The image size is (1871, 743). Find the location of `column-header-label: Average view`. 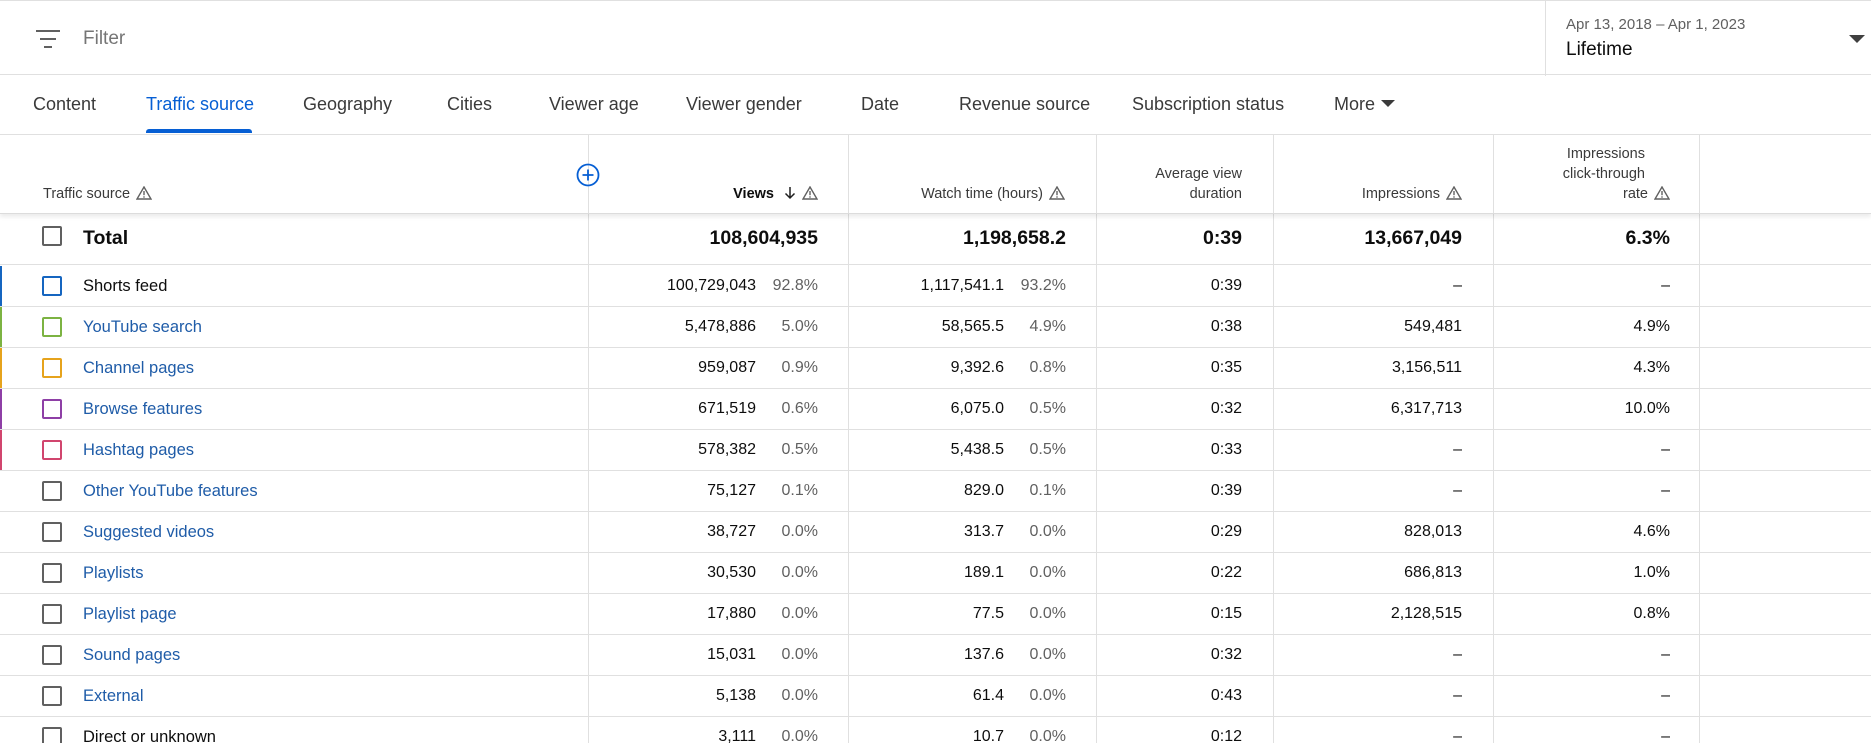

column-header-label: Average view is located at coordinates (1198, 174).